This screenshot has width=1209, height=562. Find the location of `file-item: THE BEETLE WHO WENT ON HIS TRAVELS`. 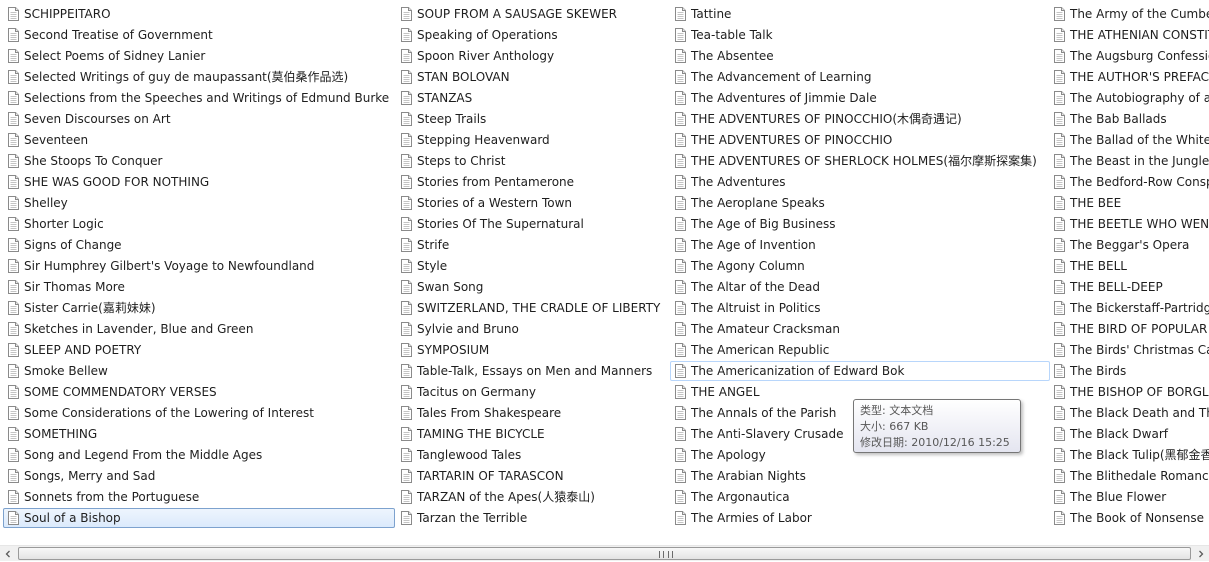

file-item: THE BEETLE WHO WENT ON HIS TRAVELS is located at coordinates (1129, 224).